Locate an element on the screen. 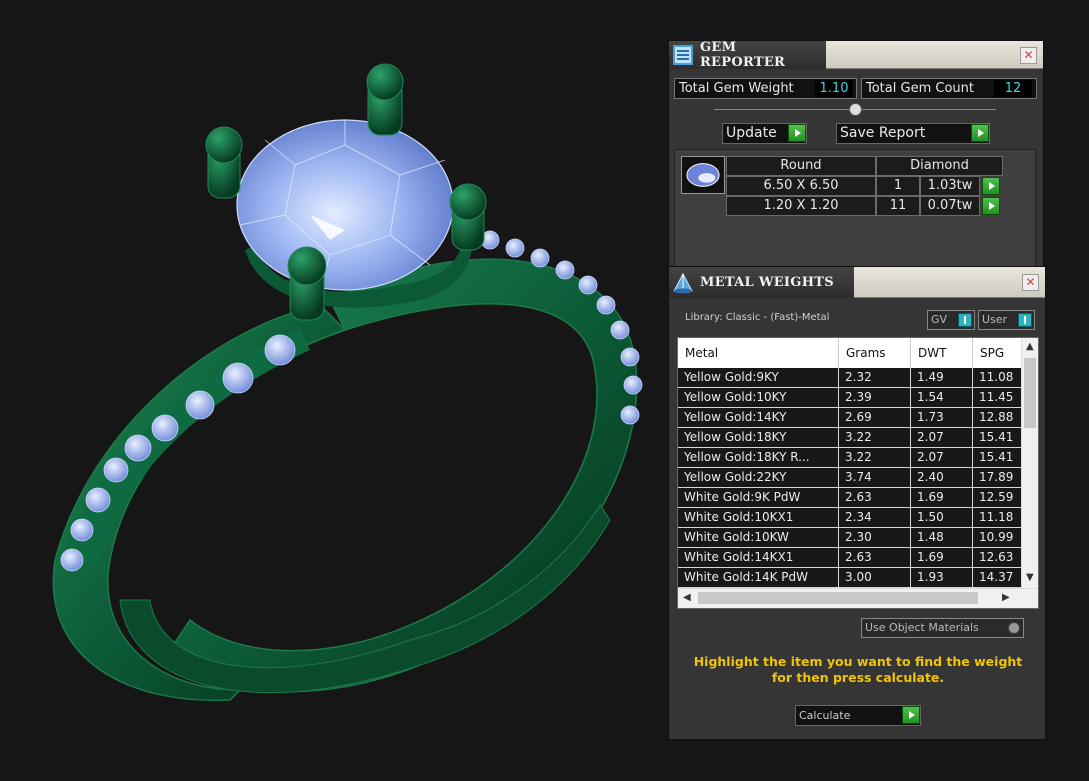  ring-shank is located at coordinates (365, 599).